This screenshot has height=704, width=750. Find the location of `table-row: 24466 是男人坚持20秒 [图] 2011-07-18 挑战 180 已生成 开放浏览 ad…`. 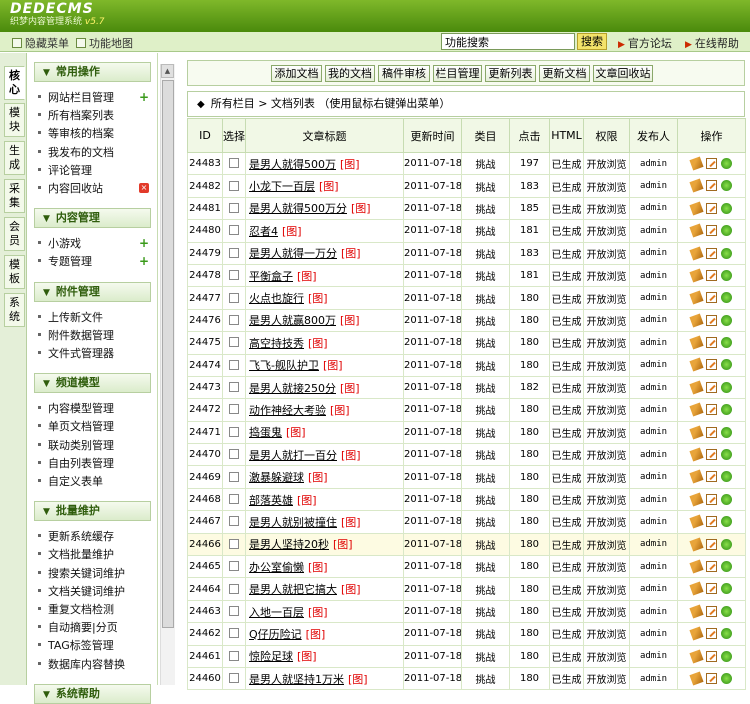

table-row: 24466 是男人坚持20秒 [图] 2011-07-18 挑战 180 已生成 开放浏览 ad… is located at coordinates (466, 544).